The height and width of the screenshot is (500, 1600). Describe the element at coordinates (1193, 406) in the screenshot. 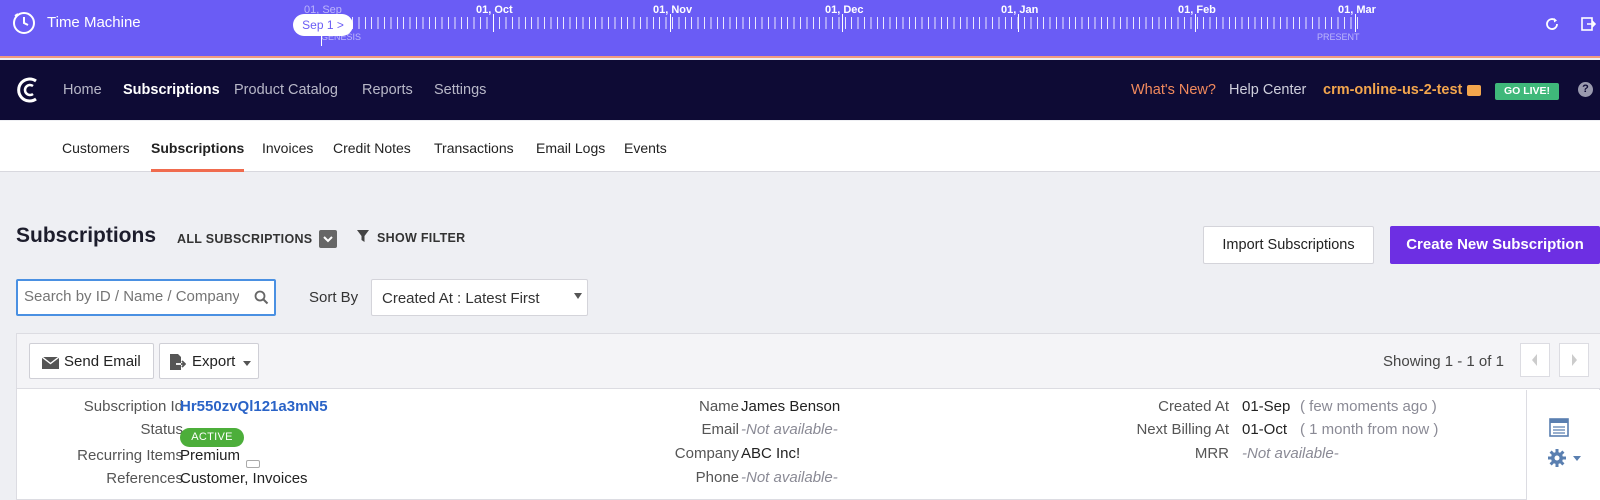

I see `created-at-label: Created At` at that location.